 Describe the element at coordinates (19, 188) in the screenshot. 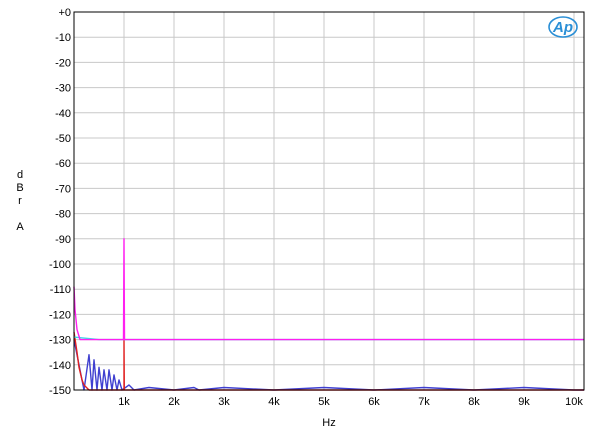

I see `y-axis-label-char: B` at that location.